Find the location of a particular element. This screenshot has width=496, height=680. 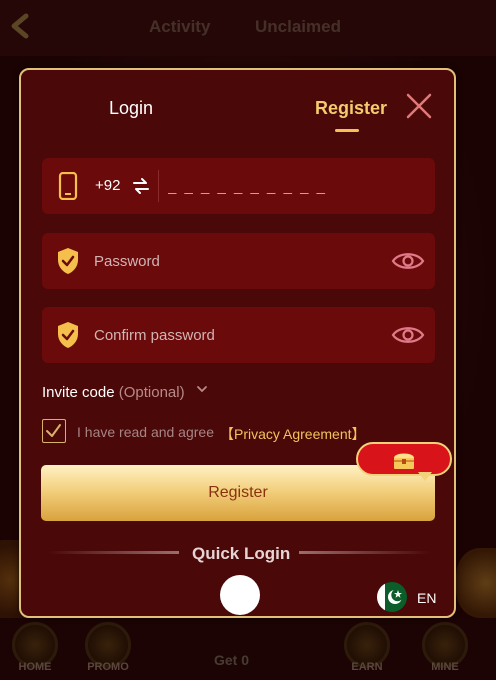

privacy-agreement-link: 【Privacy Agreement】 is located at coordinates (293, 434).